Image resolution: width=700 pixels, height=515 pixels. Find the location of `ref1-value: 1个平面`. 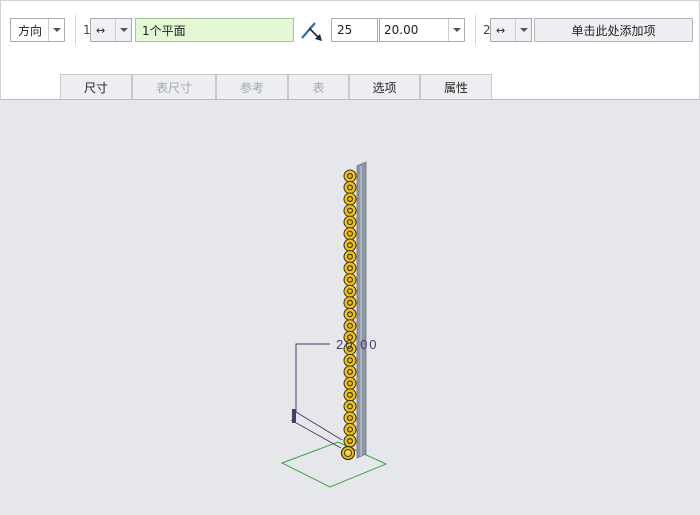

ref1-value: 1个平面 is located at coordinates (164, 30).